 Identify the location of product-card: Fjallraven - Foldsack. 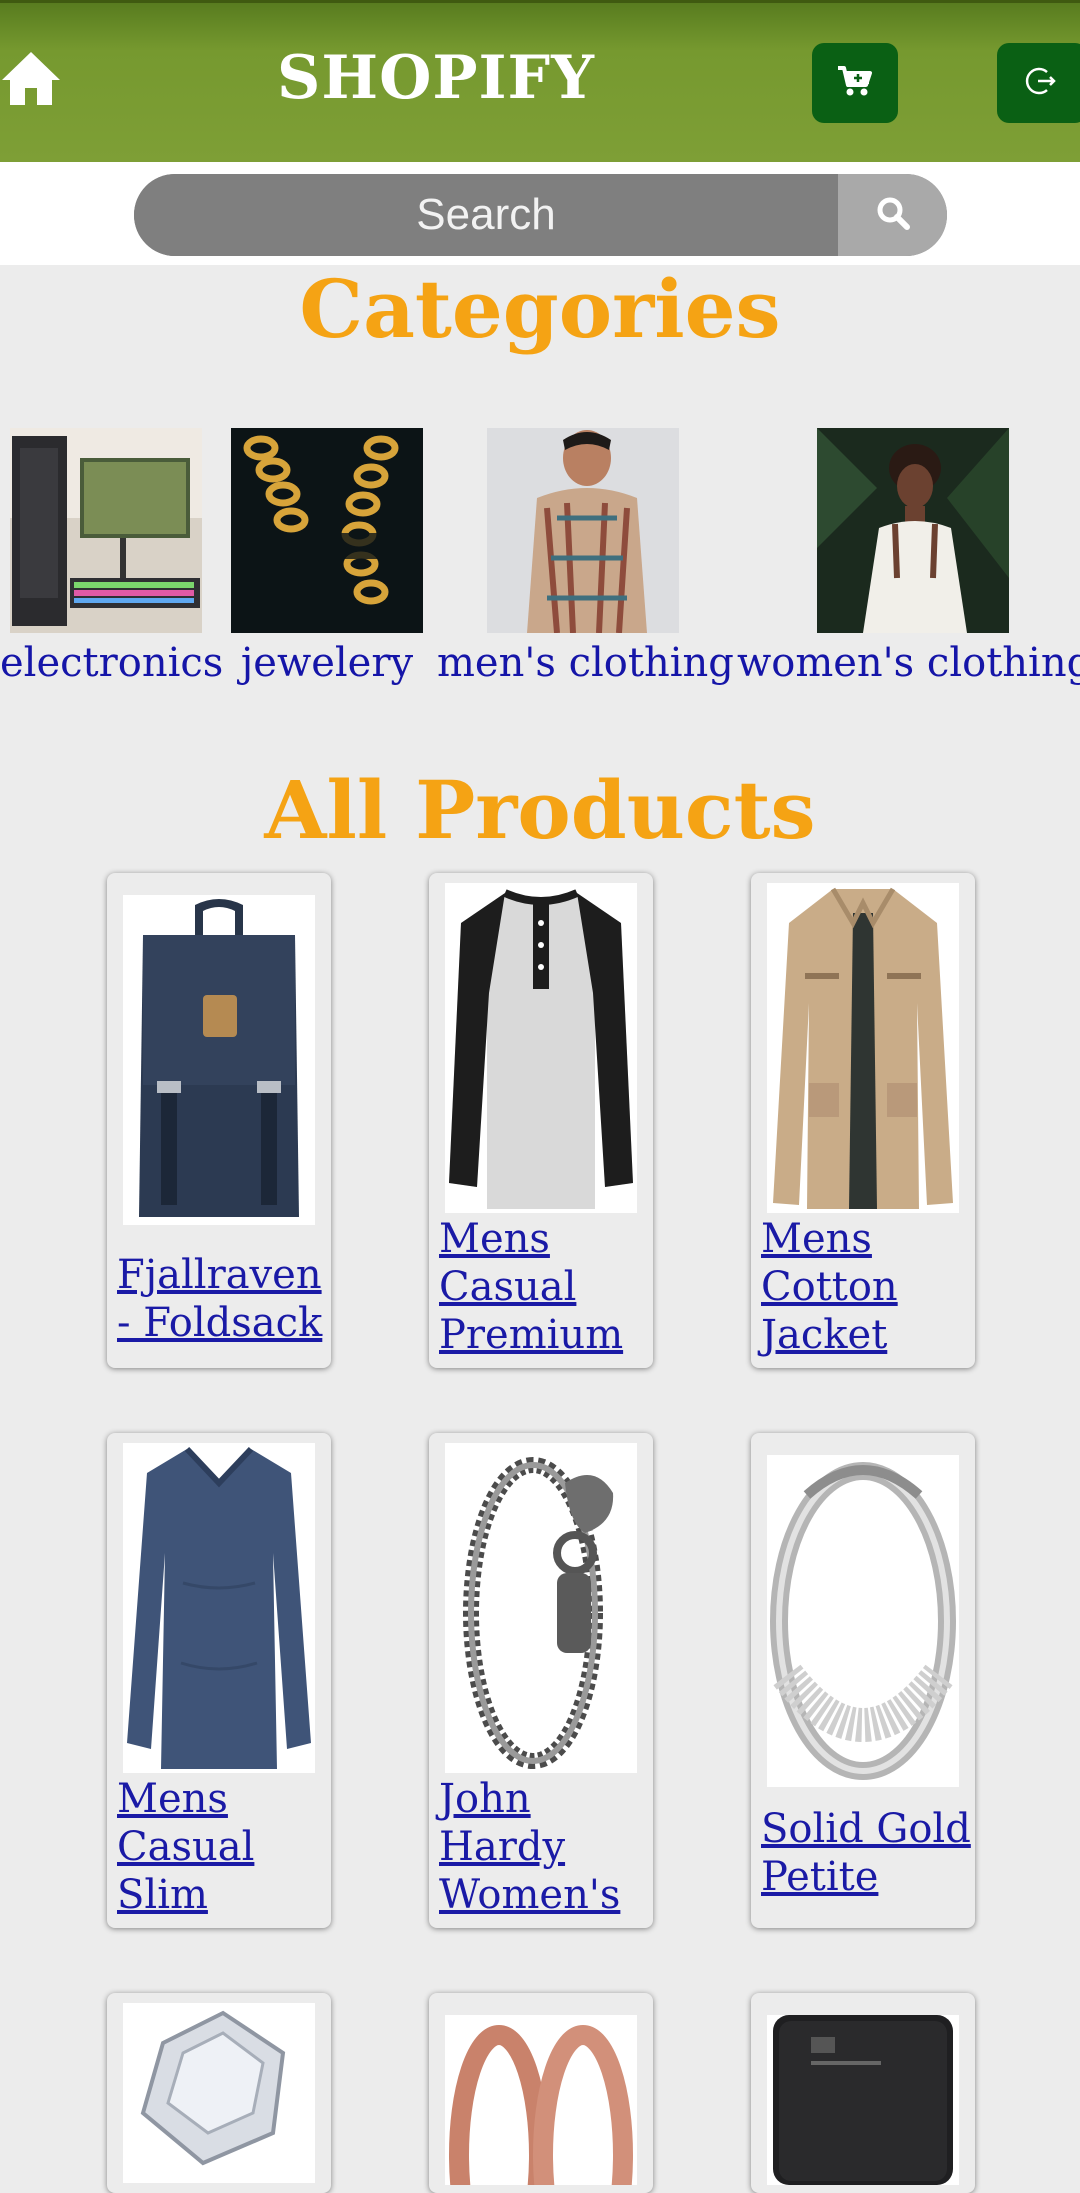
(219, 1120).